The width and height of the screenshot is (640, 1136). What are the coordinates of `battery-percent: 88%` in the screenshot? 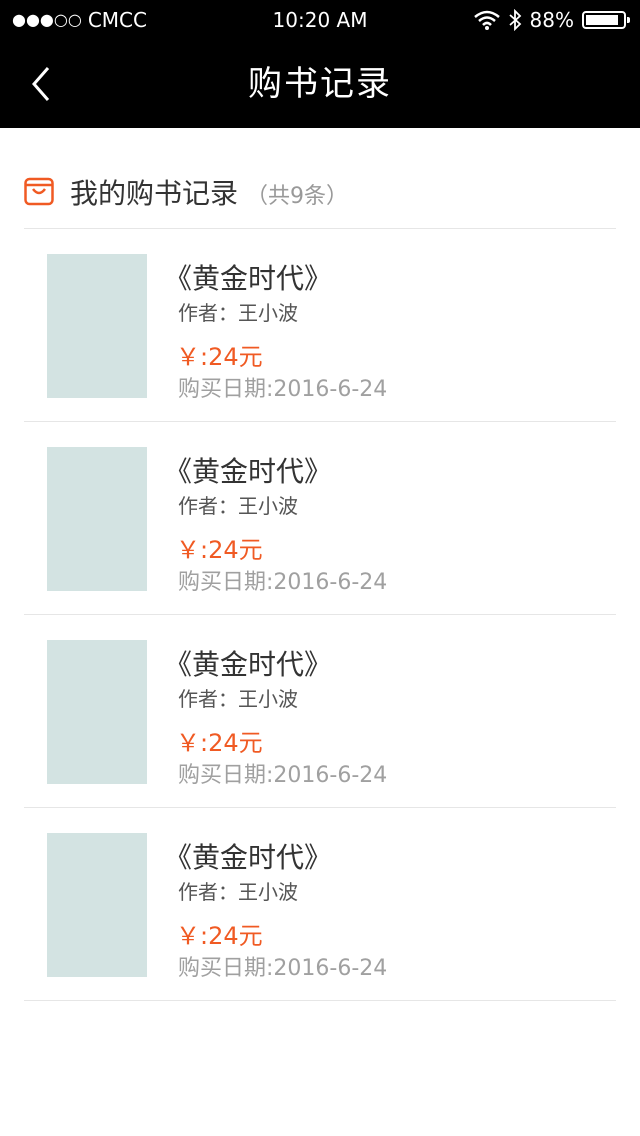 It's located at (551, 20).